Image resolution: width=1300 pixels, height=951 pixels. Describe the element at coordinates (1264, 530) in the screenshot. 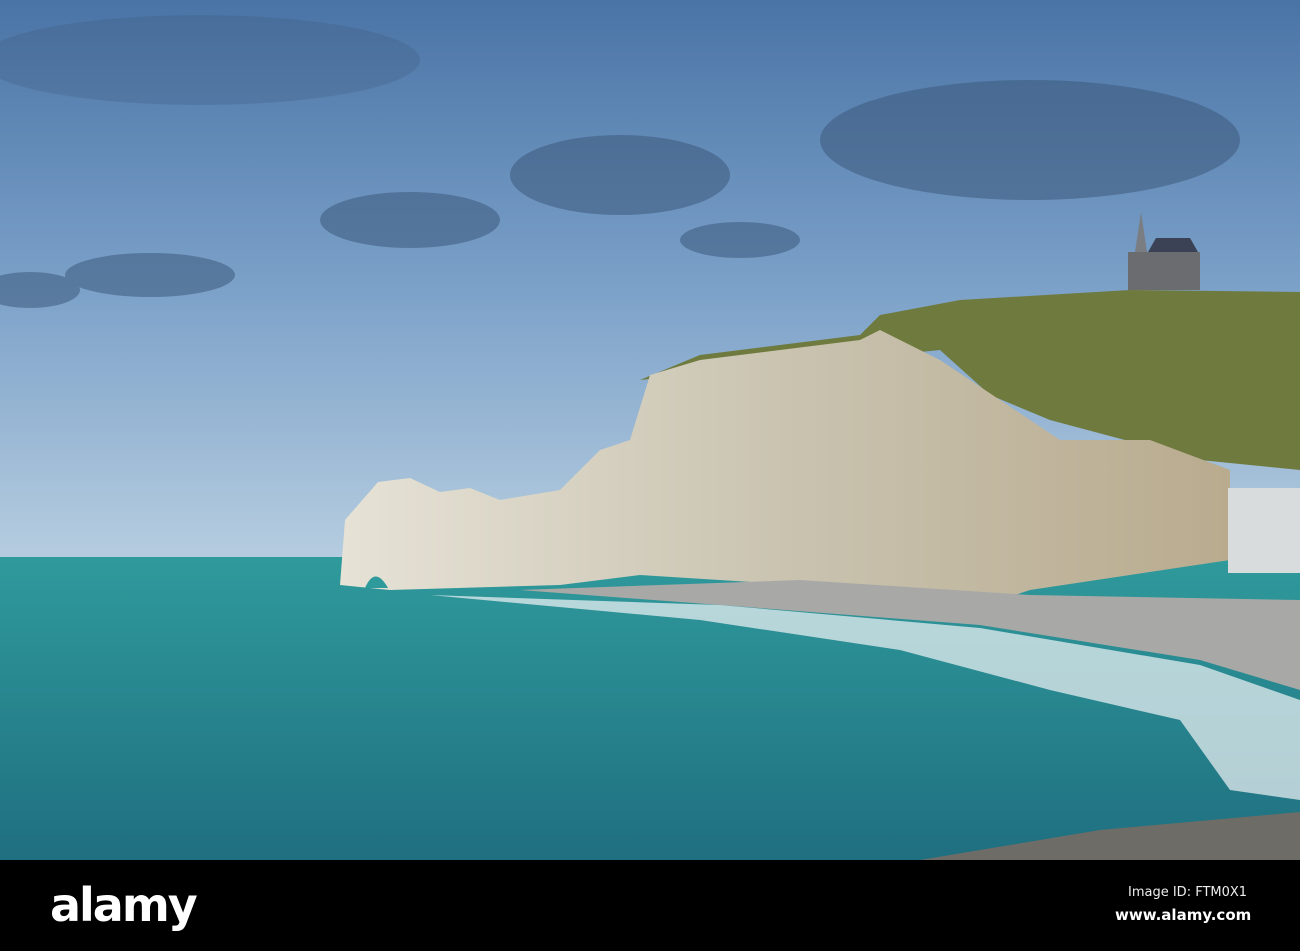

I see `building` at that location.